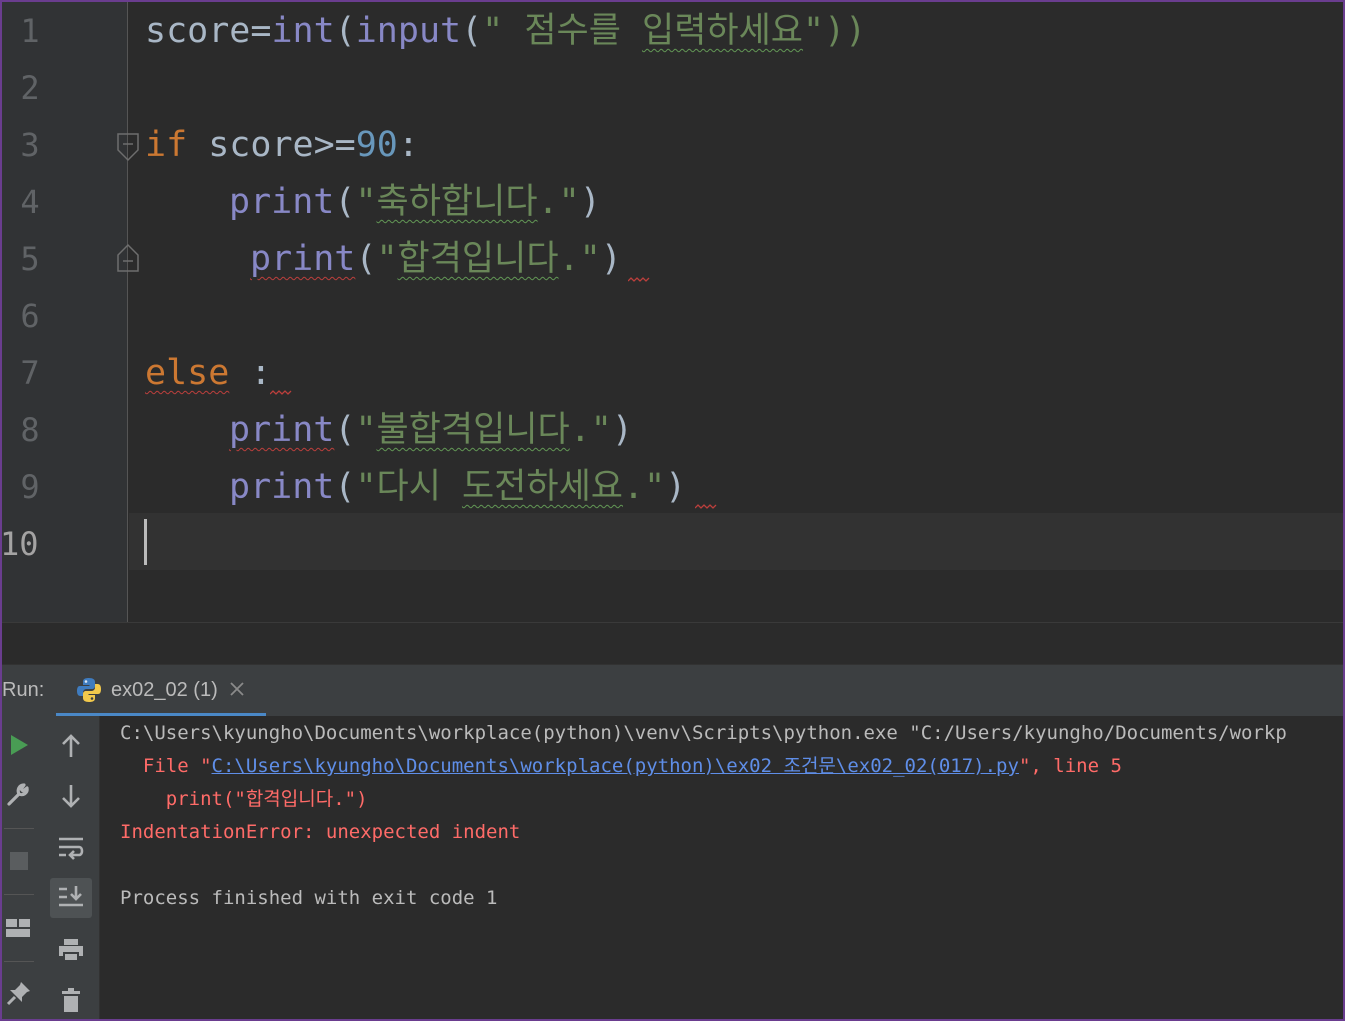 Image resolution: width=1345 pixels, height=1021 pixels. What do you see at coordinates (71, 1000) in the screenshot?
I see `trash-icon` at bounding box center [71, 1000].